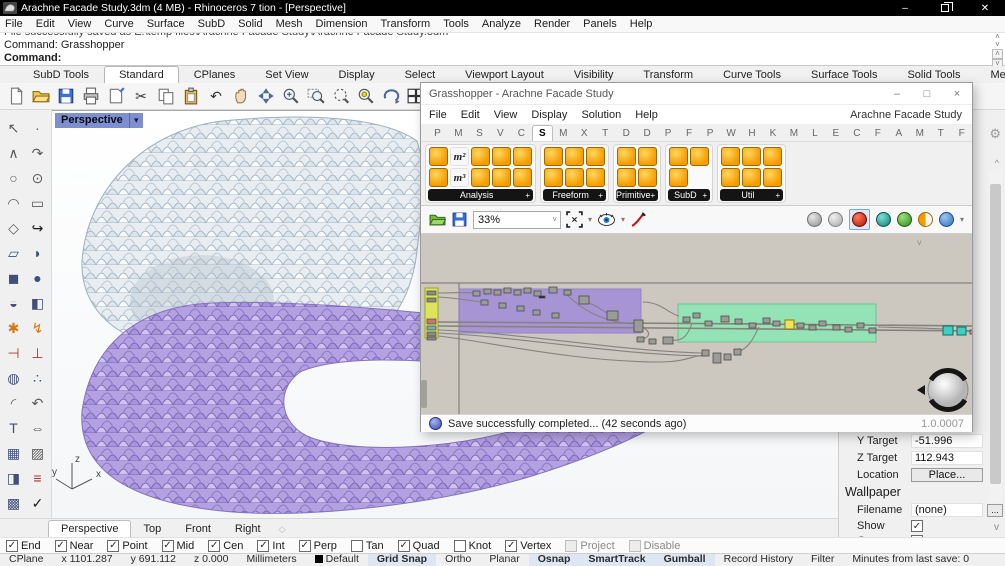 This screenshot has width=1005, height=566. What do you see at coordinates (282, 529) in the screenshot?
I see `new-viewport-icon: ◇` at bounding box center [282, 529].